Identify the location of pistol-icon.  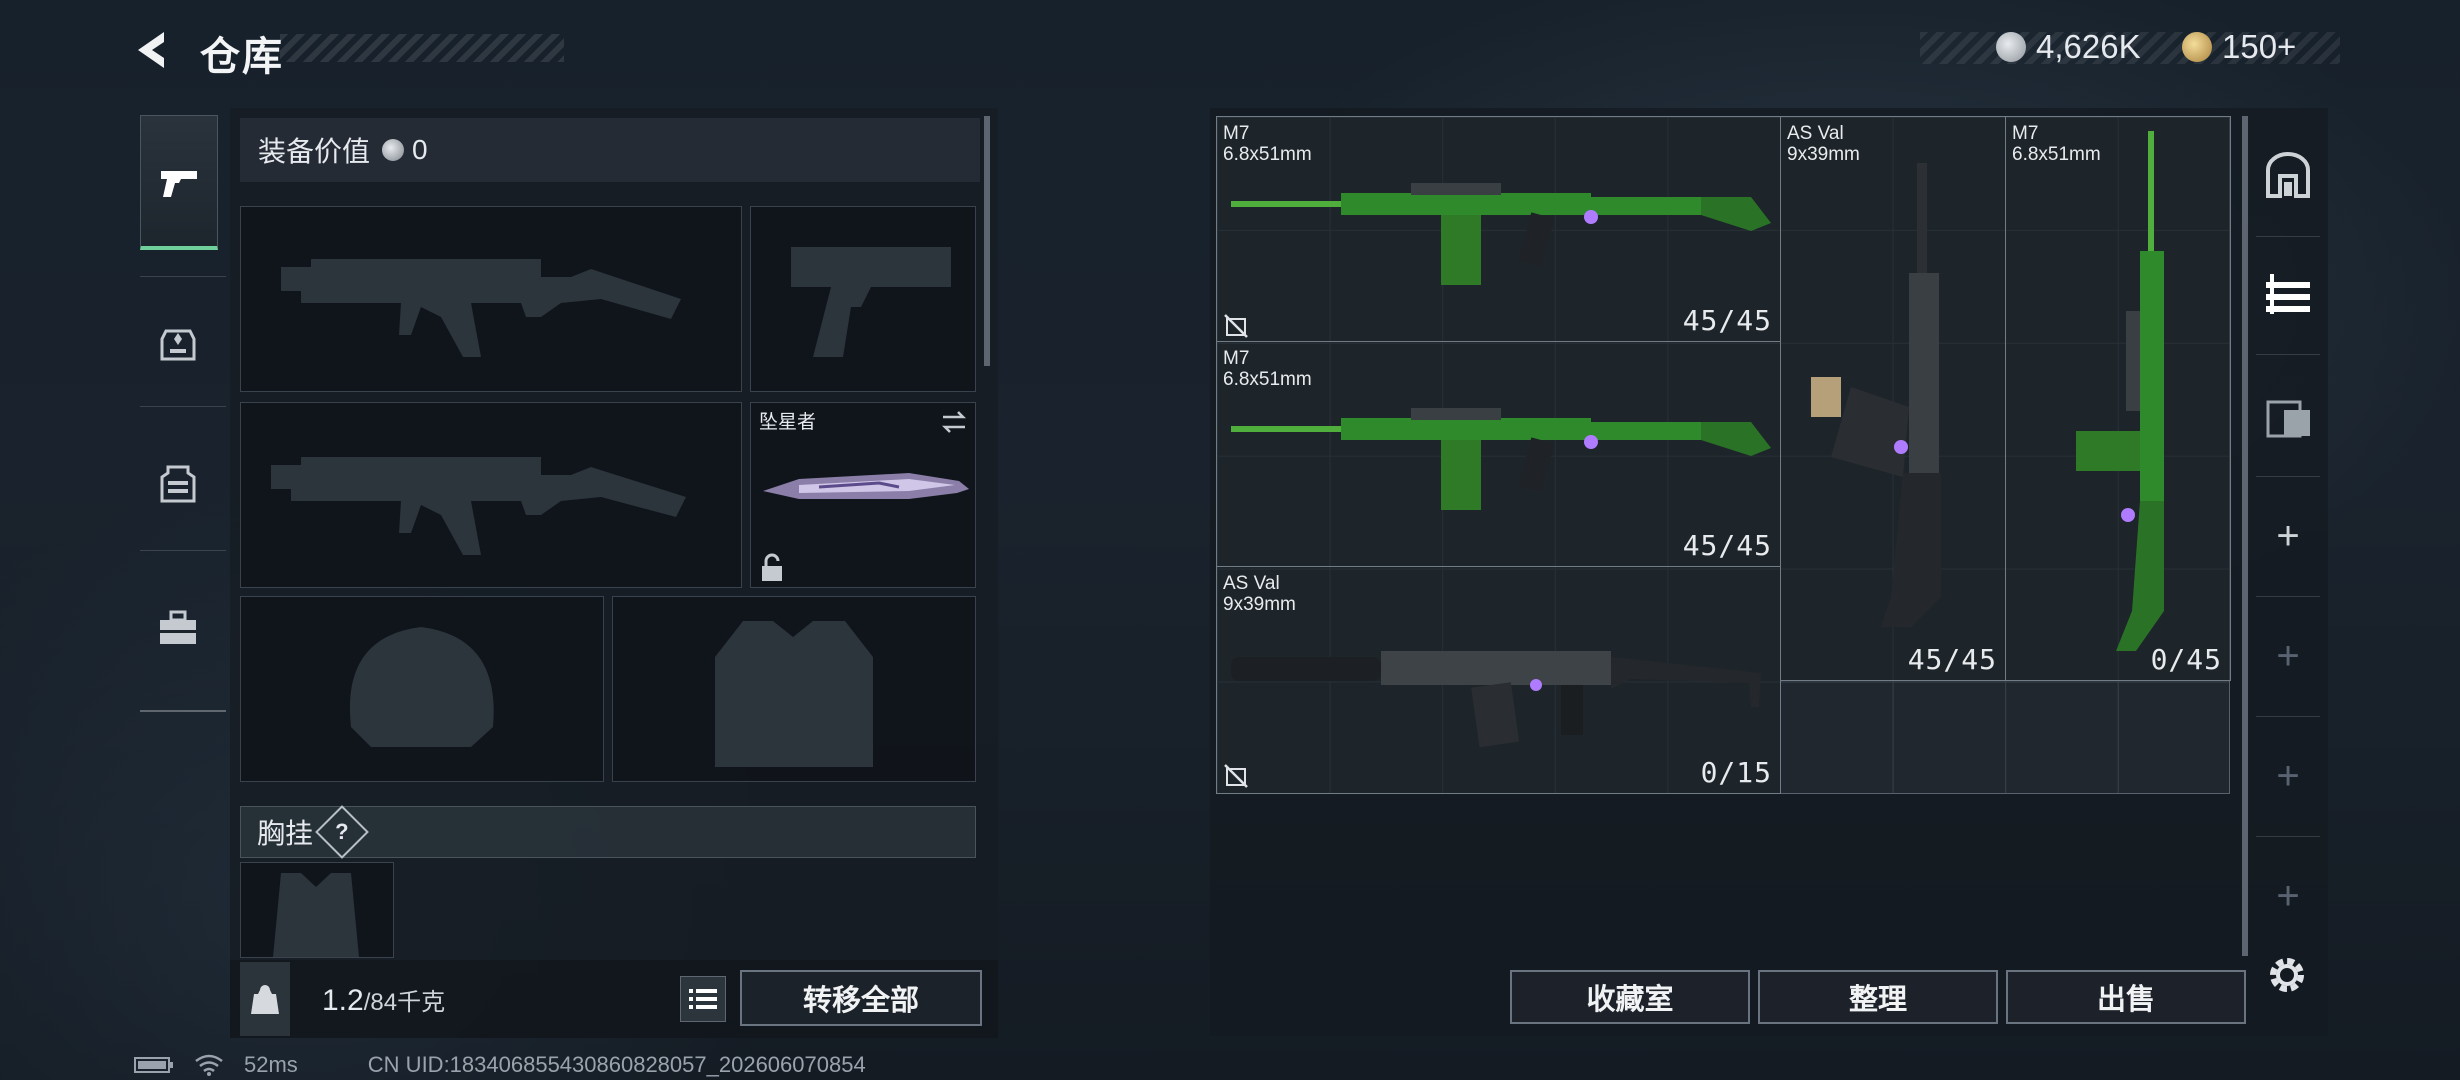
(179, 184).